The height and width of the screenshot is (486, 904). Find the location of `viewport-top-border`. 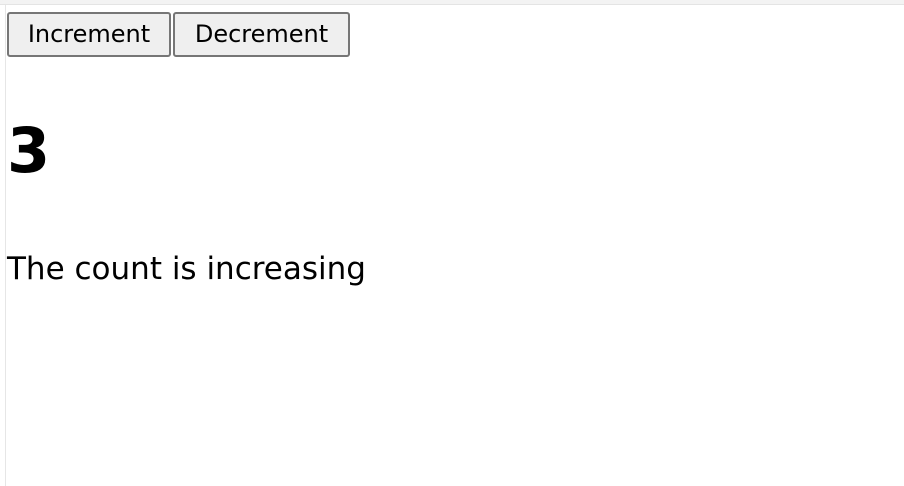

viewport-top-border is located at coordinates (452, 2).